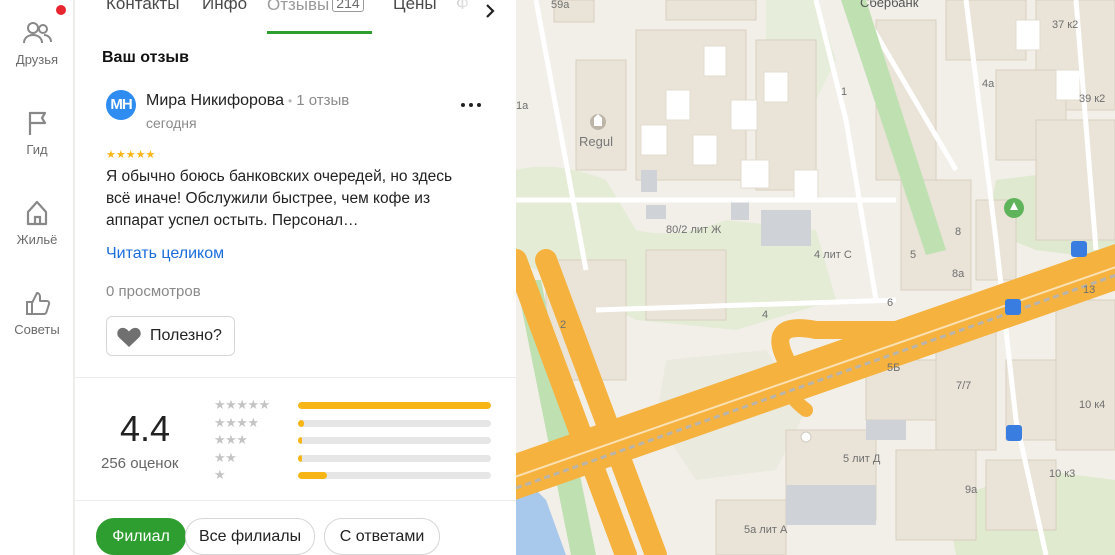  Describe the element at coordinates (141, 536) in the screenshot. I see `filter-branch: Филиал` at that location.